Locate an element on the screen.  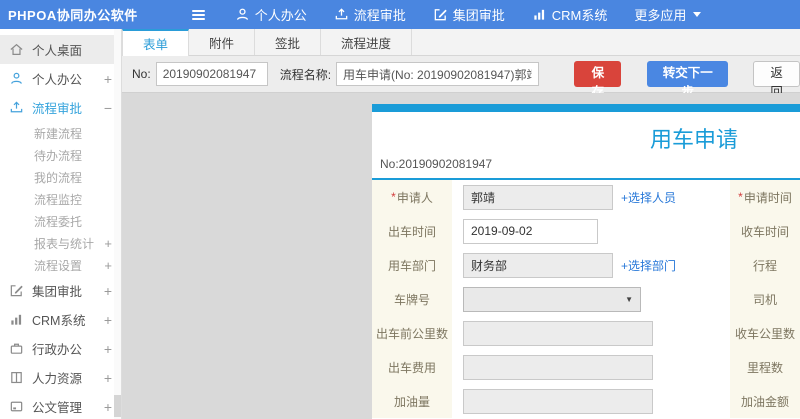
form-toolbar: No: 流程名称: 保存 转交下一步 返回 is located at coordinates (461, 77).